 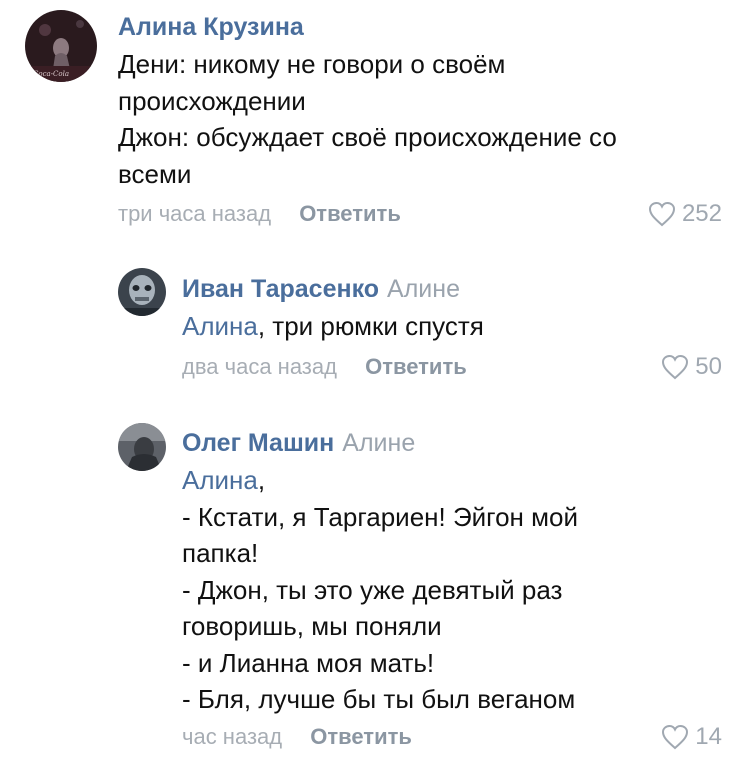 What do you see at coordinates (372, 589) in the screenshot?
I see `comment-line: - Джон, ты это уже девятый раз` at bounding box center [372, 589].